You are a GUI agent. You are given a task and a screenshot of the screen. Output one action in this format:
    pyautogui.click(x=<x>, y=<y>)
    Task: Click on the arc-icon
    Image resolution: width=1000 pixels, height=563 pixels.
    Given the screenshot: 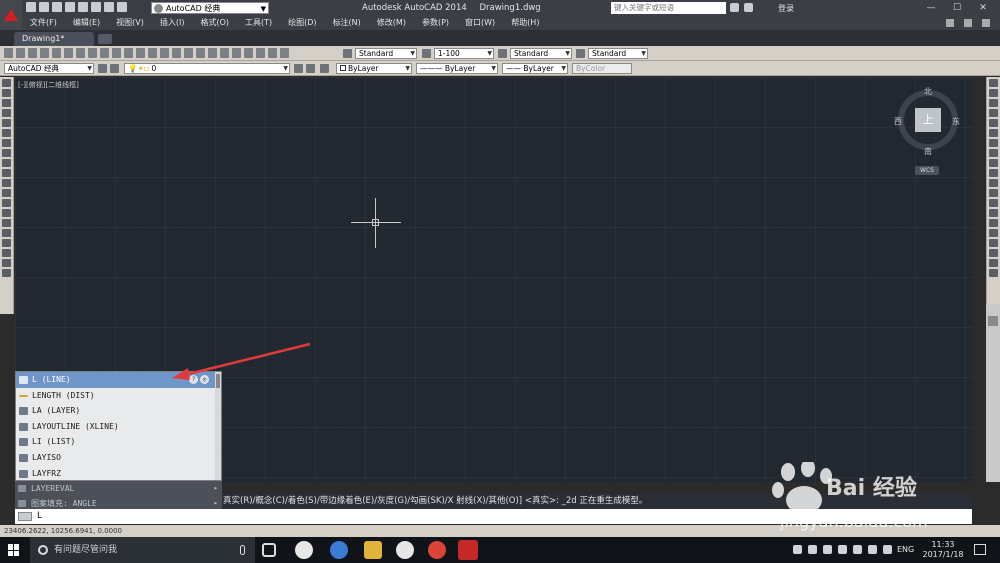 What is the action you would take?
    pyautogui.click(x=6, y=133)
    